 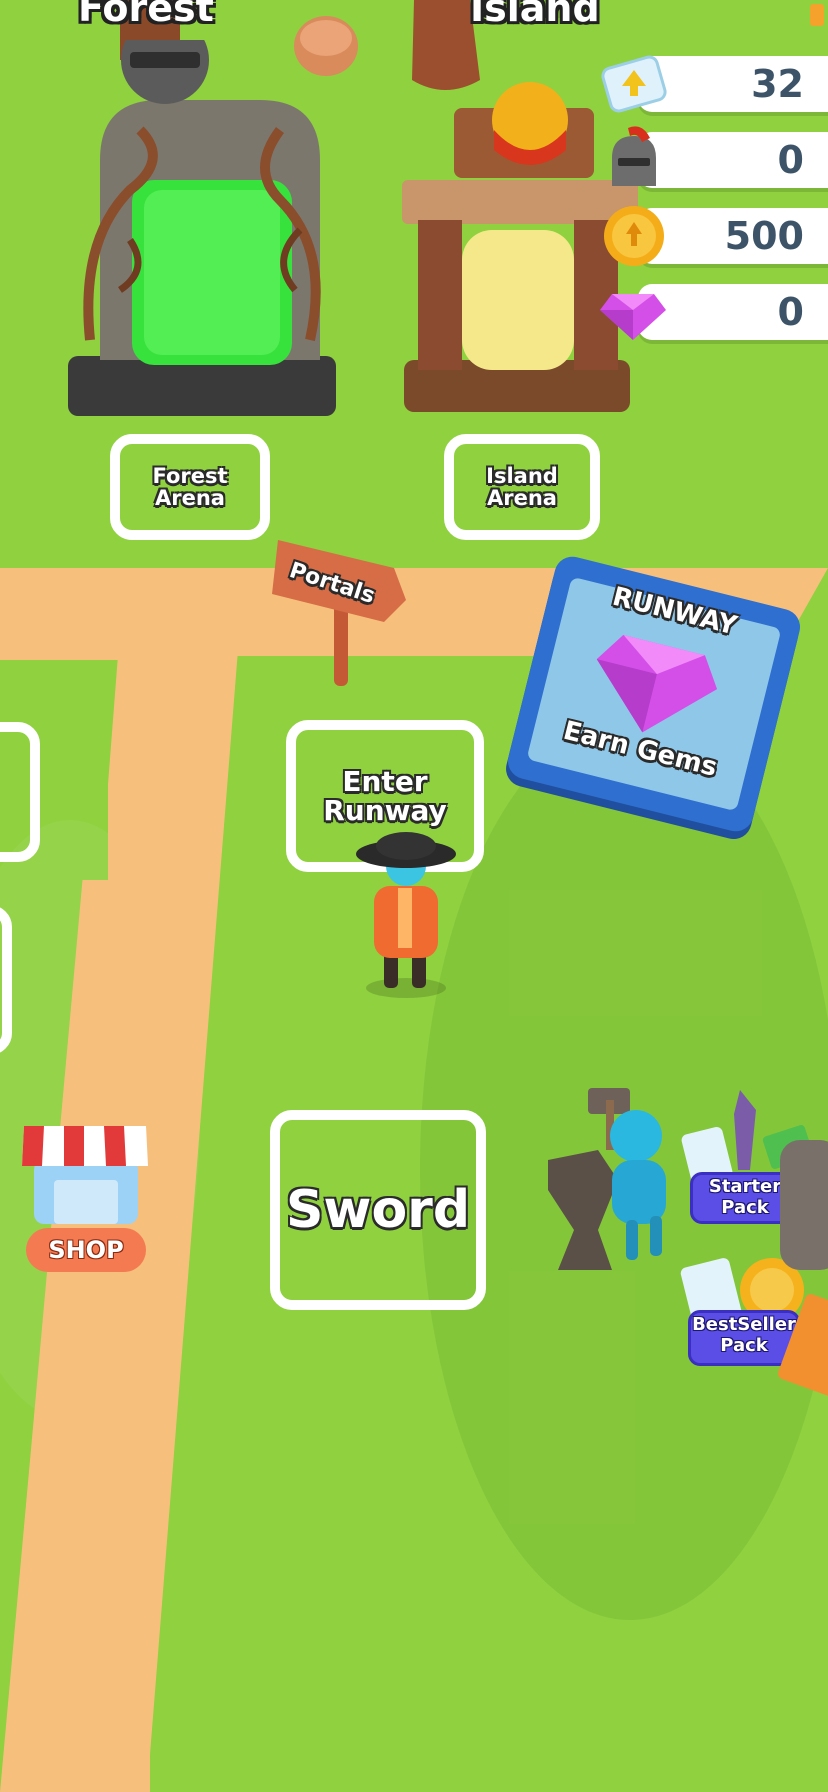 I want to click on bestseller-pack-label: BestSeller Pack, so click(x=744, y=1335).